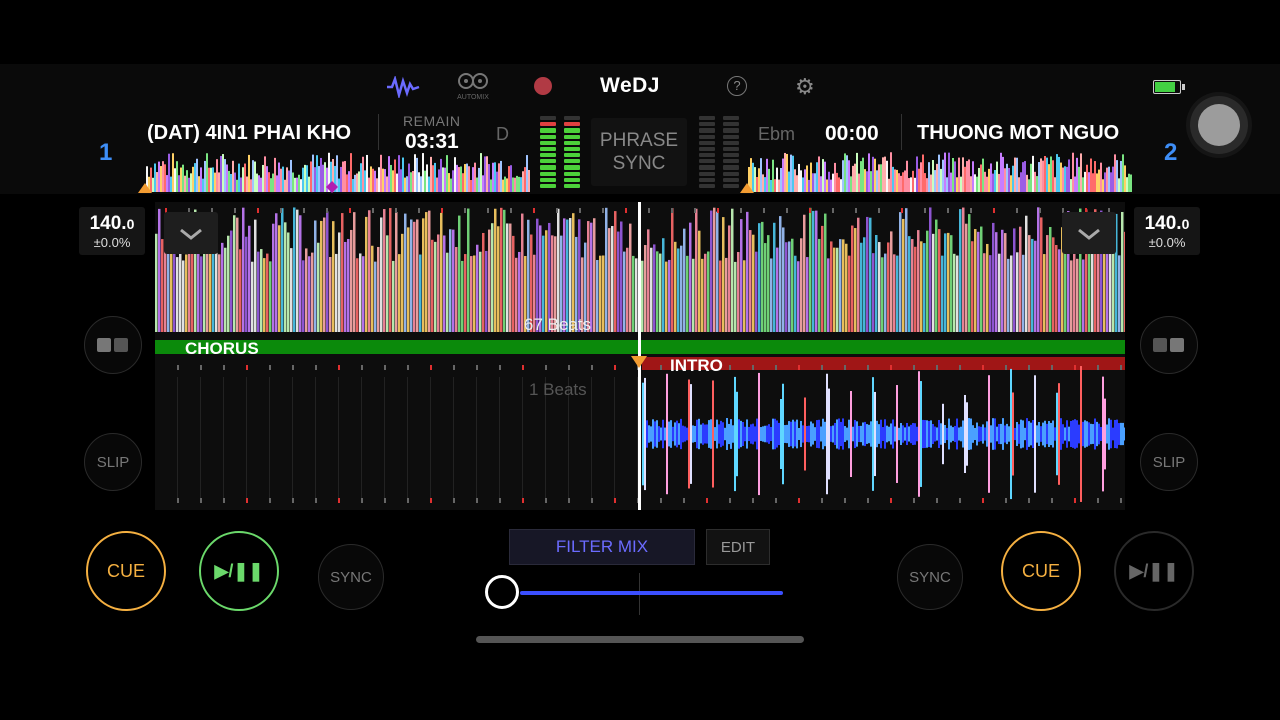  Describe the element at coordinates (1041, 571) in the screenshot. I see `deck2-cue-button: CUE` at that location.